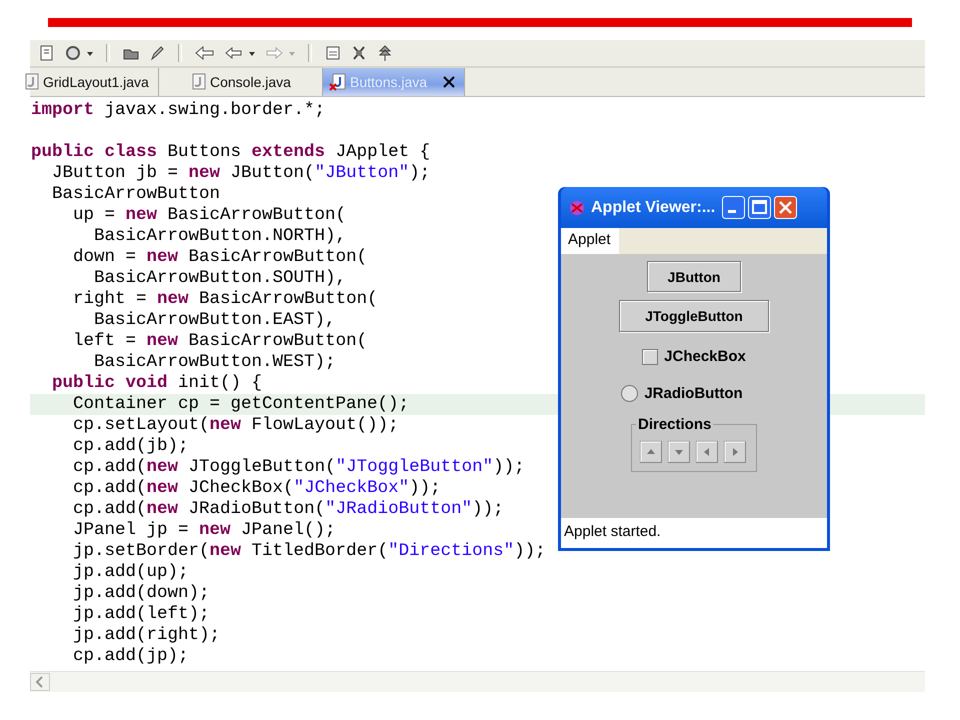 This screenshot has width=960, height=720. What do you see at coordinates (219, 236) in the screenshot?
I see `code-line: BasicArrowButton.NORTH),` at bounding box center [219, 236].